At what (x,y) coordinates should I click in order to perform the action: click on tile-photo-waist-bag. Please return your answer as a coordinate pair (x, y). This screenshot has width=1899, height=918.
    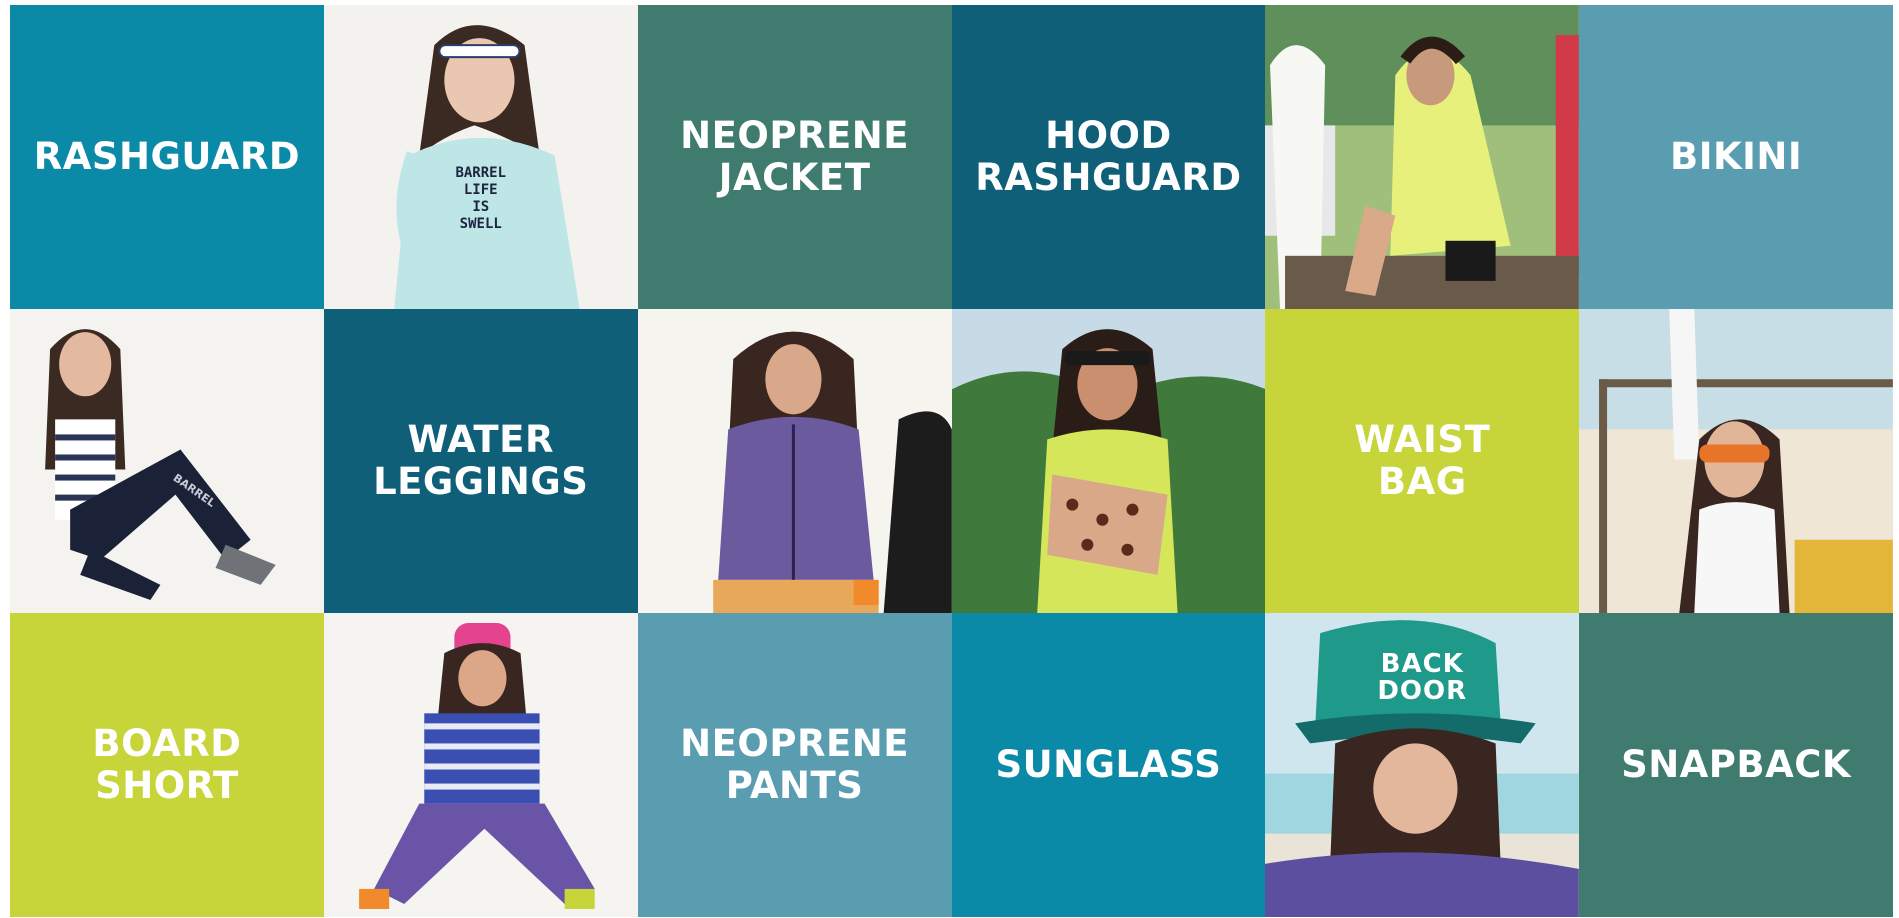
    Looking at the image, I should click on (1108, 461).